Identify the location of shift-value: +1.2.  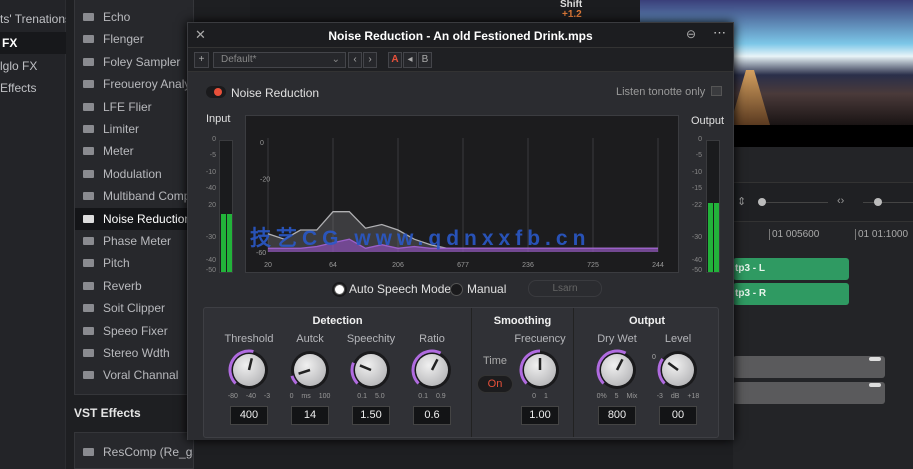
(572, 14).